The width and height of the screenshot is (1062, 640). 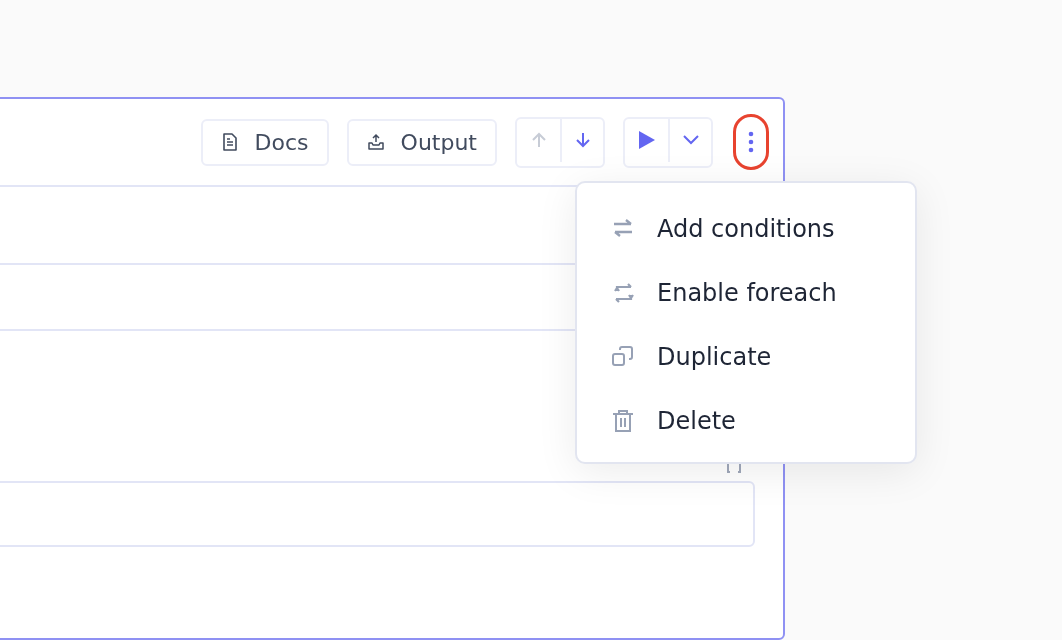 What do you see at coordinates (746, 357) in the screenshot?
I see `menu-item: Duplicate` at bounding box center [746, 357].